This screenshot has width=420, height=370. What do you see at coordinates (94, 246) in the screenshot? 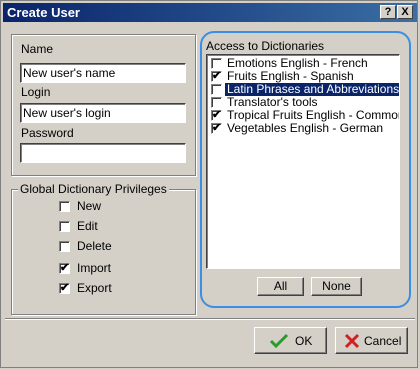
I see `privilege-label: Delete` at bounding box center [94, 246].